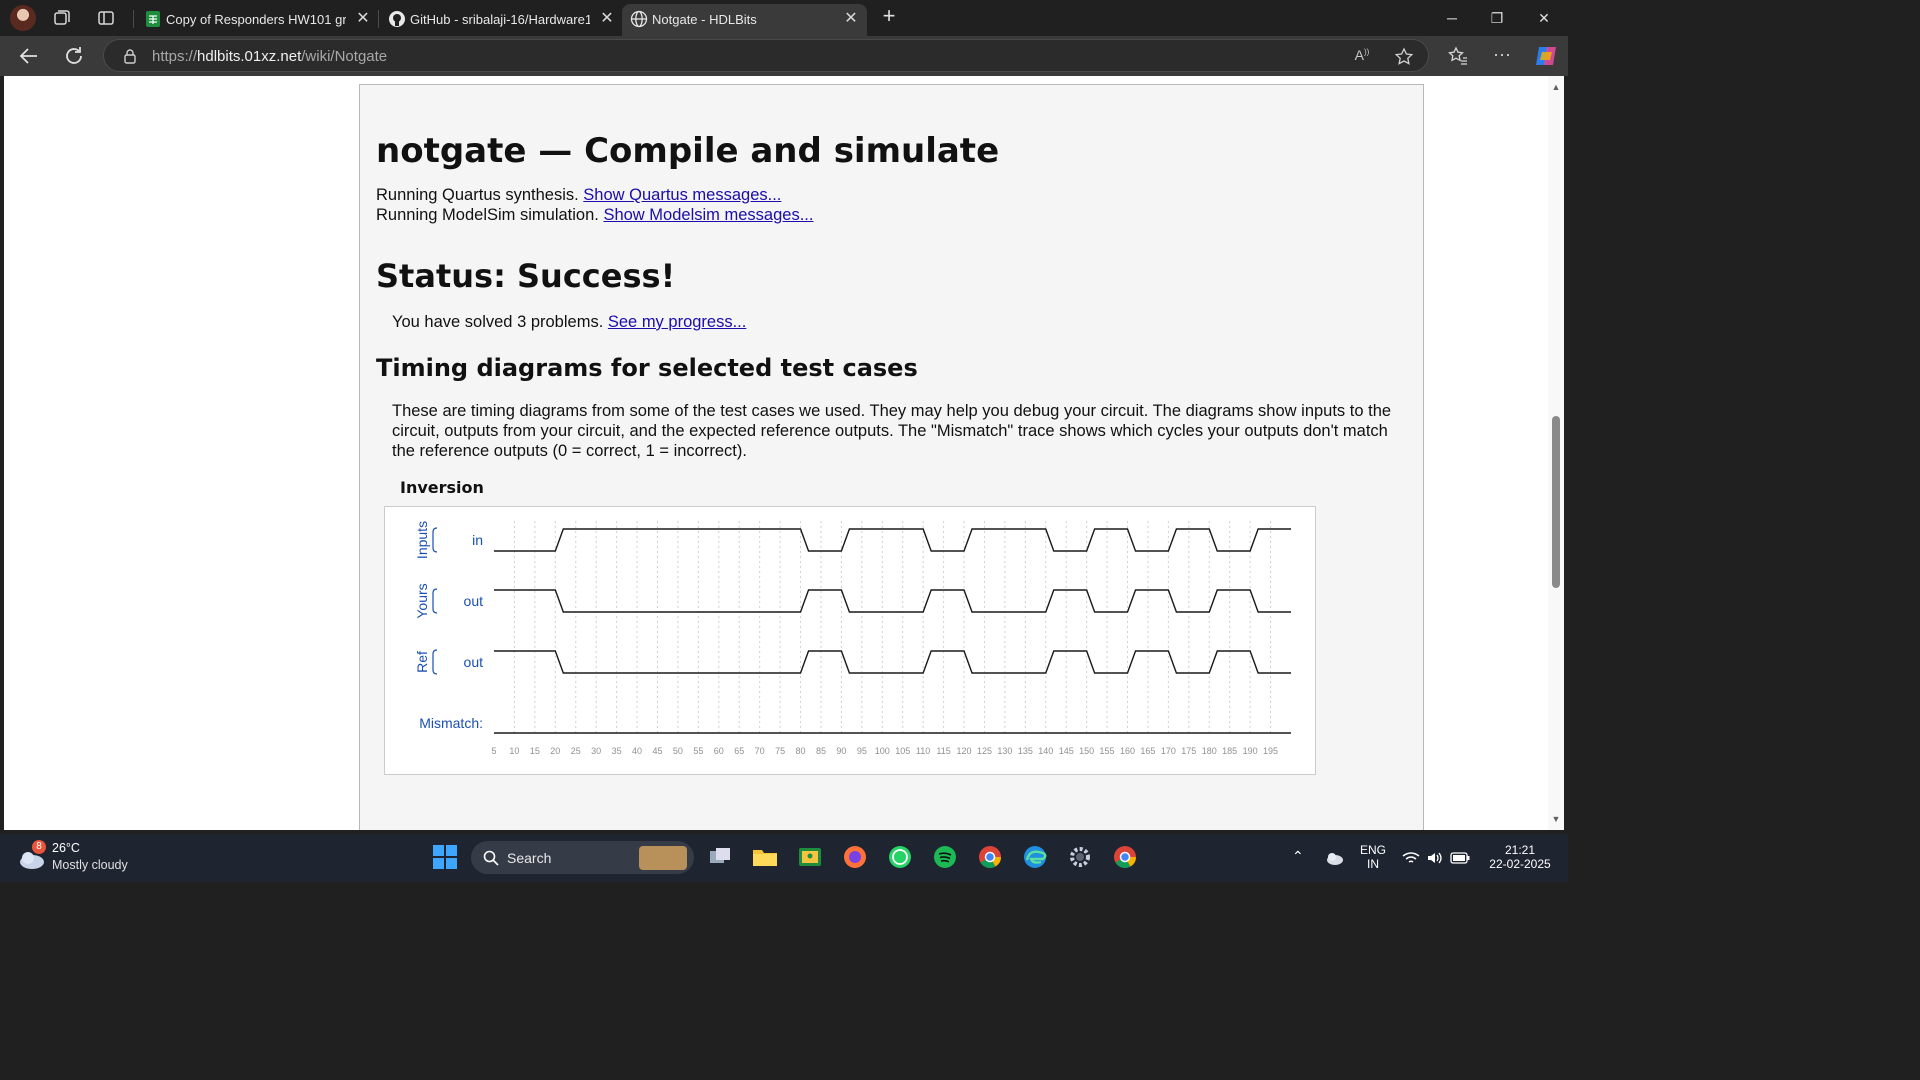  I want to click on tab-title: Copy of Responders HW101 grad, so click(256, 19).